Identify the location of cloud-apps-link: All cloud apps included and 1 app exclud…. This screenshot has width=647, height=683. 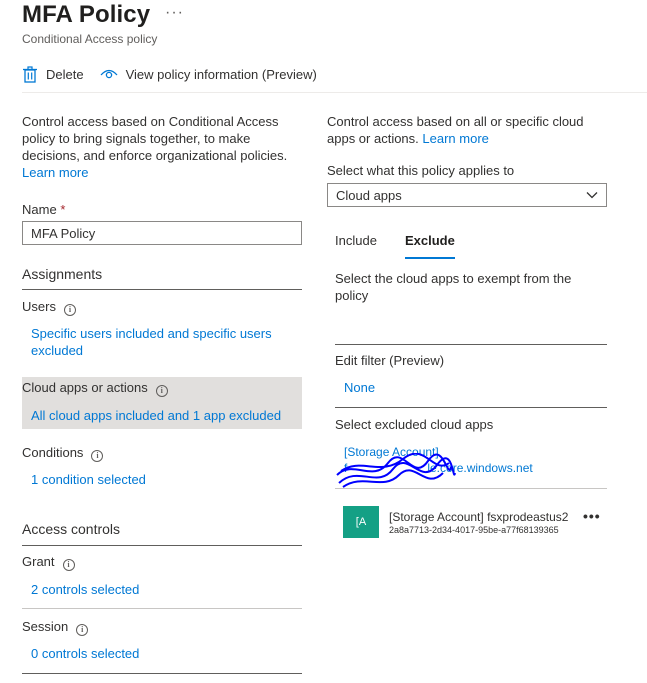
(163, 415).